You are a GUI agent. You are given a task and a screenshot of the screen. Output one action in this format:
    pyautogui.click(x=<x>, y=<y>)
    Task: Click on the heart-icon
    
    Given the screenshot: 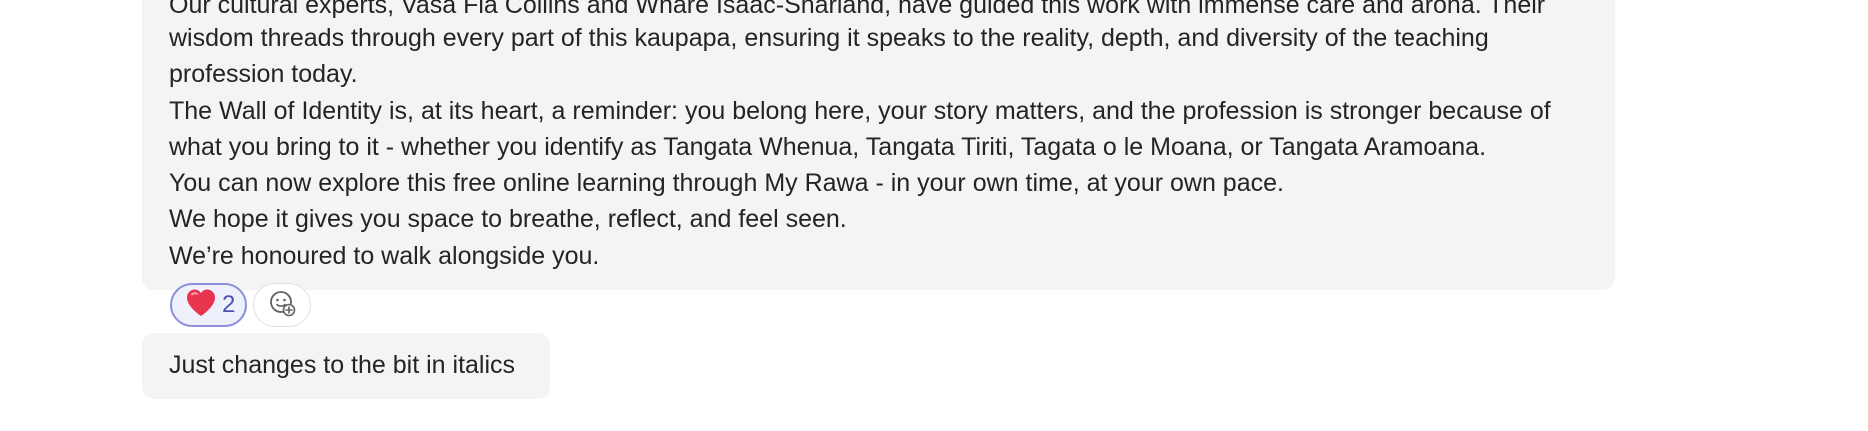 What is the action you would take?
    pyautogui.click(x=201, y=305)
    